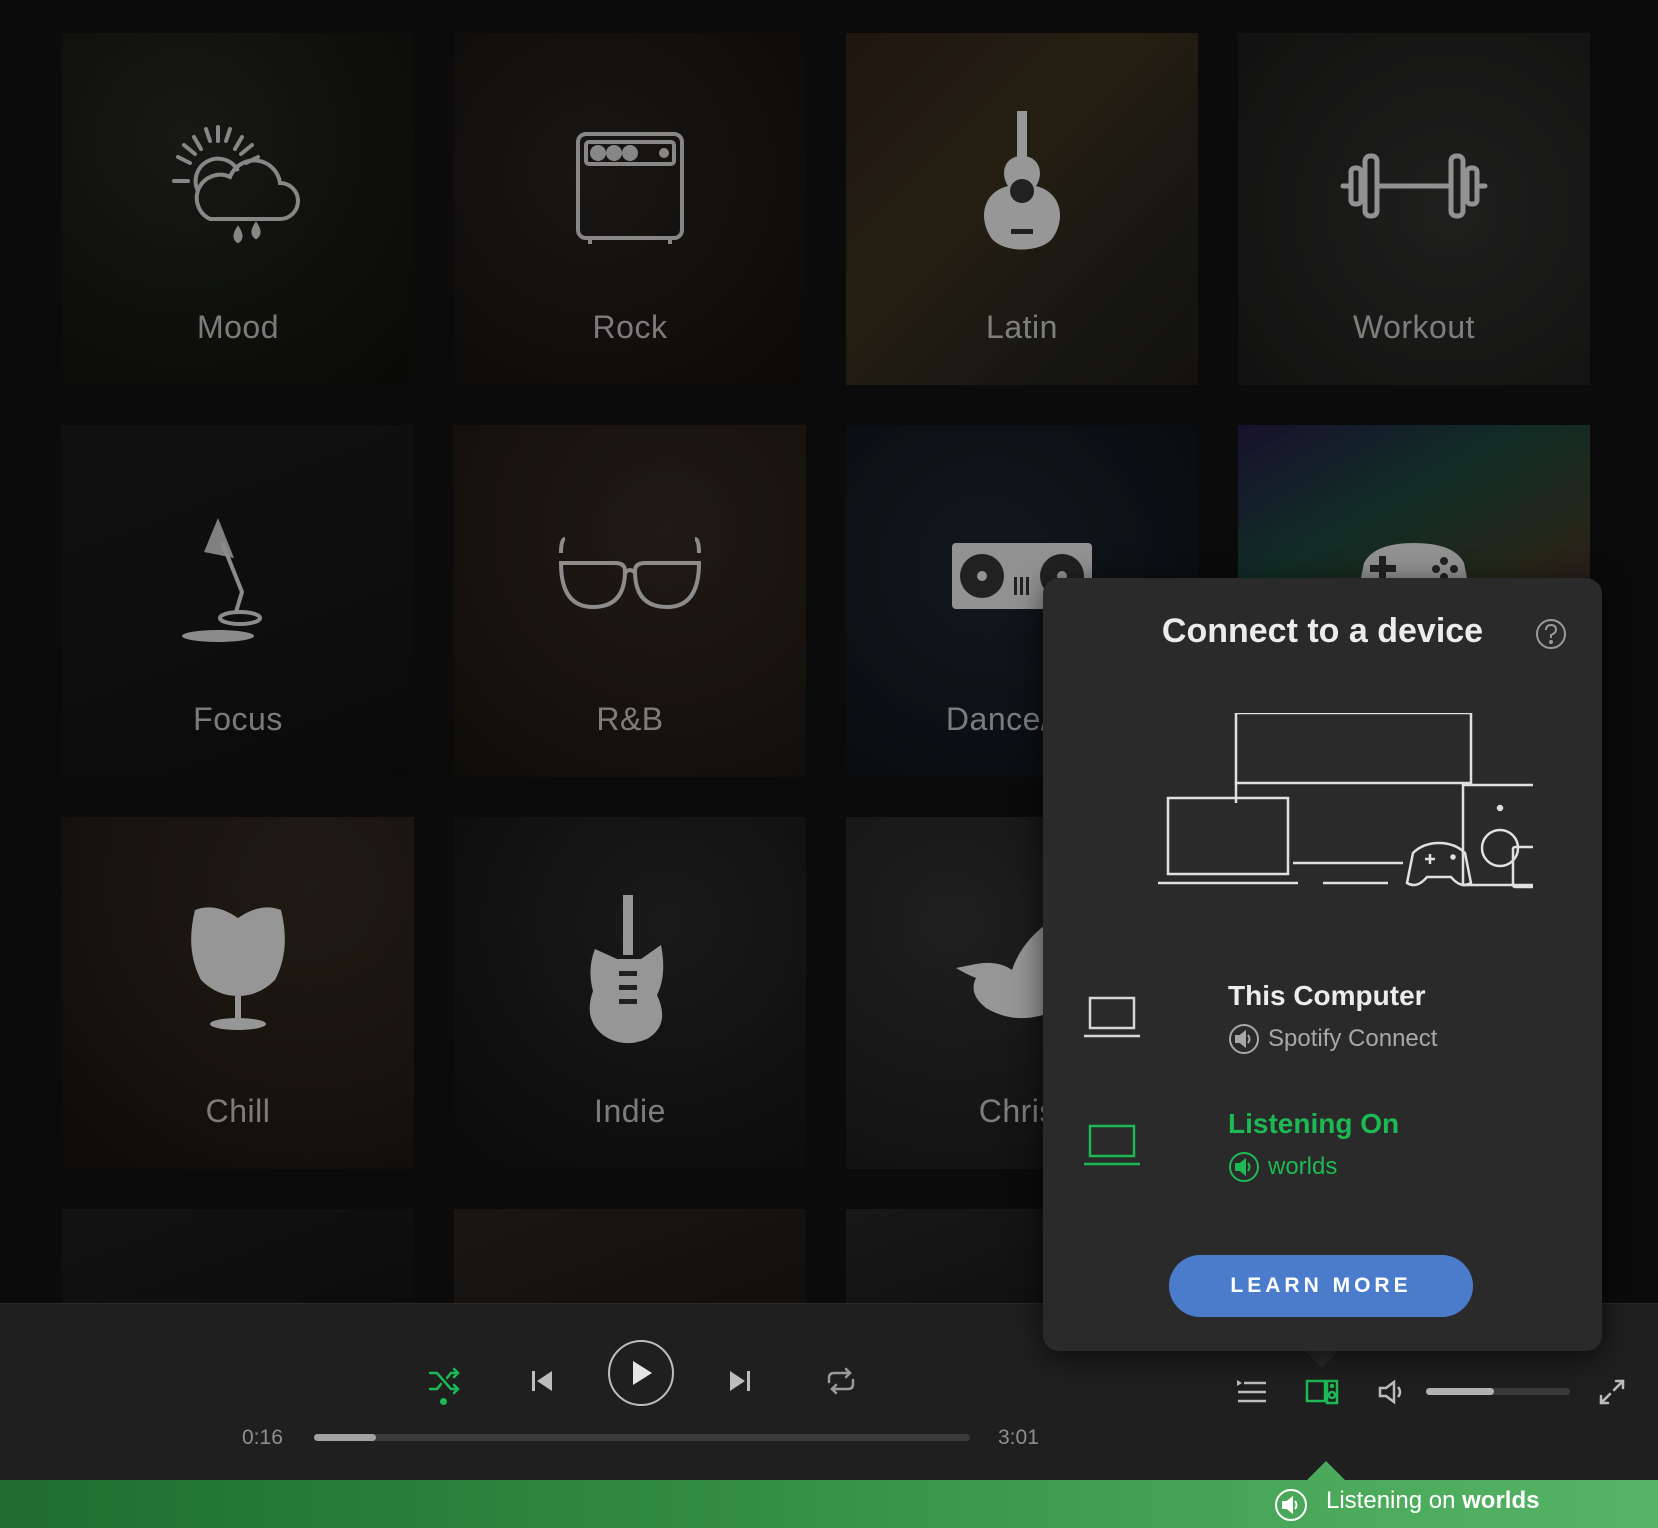 This screenshot has width=1658, height=1528. What do you see at coordinates (1414, 186) in the screenshot?
I see `dumbbell-icon` at bounding box center [1414, 186].